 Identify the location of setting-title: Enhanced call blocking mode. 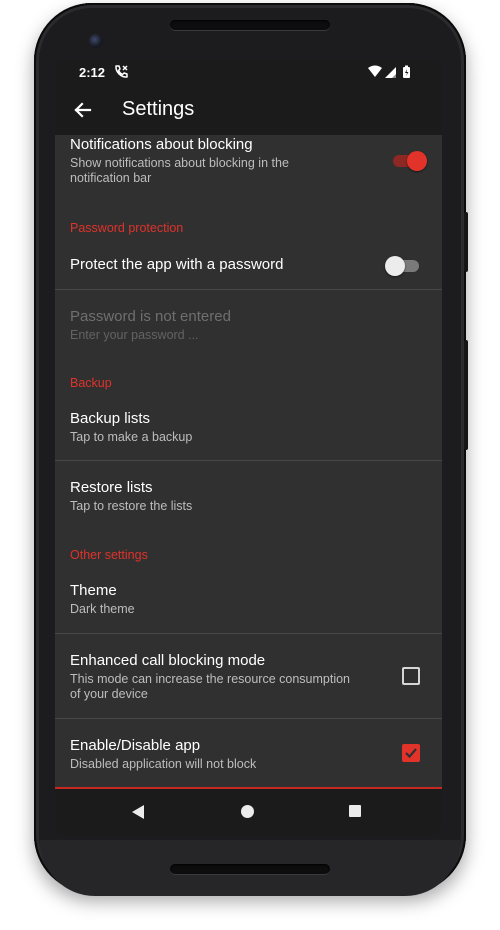
(168, 660).